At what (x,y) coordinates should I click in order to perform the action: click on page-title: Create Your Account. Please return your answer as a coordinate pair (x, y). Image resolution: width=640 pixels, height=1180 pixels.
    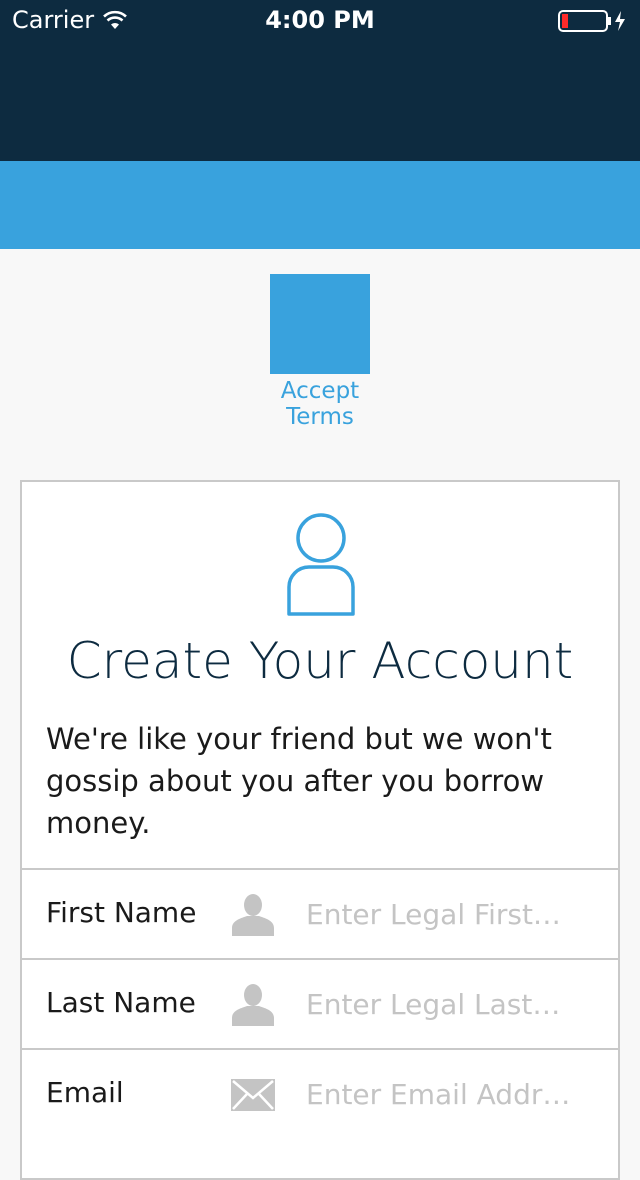
    Looking at the image, I should click on (320, 661).